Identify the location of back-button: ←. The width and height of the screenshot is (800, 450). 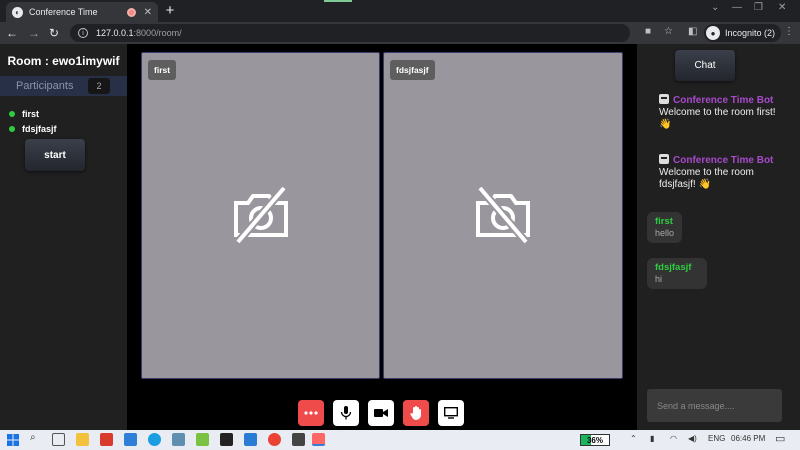
(12, 33).